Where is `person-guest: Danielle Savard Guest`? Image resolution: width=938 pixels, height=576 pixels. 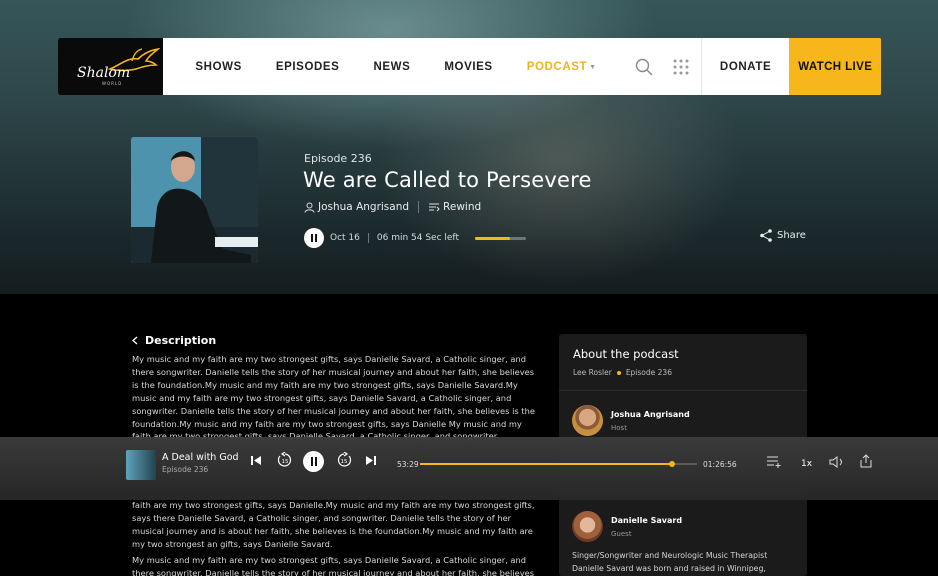 person-guest: Danielle Savard Guest is located at coordinates (627, 526).